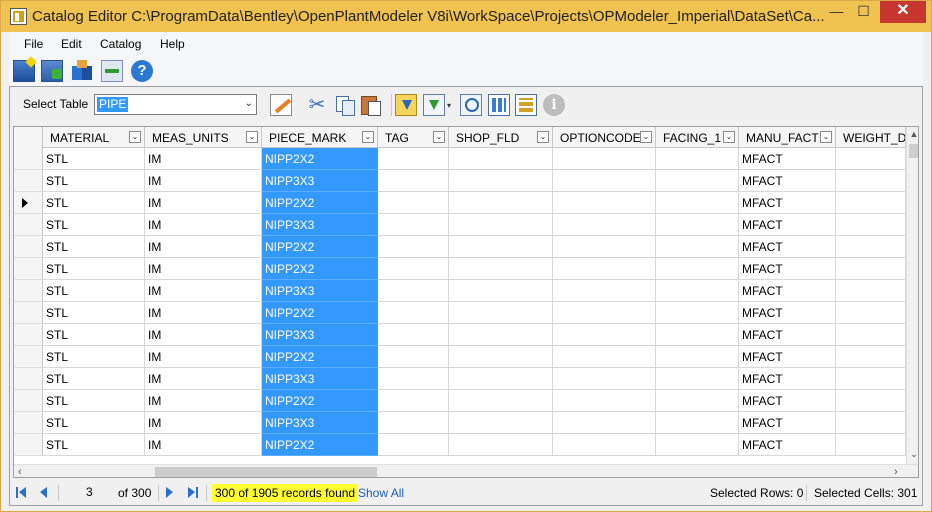  What do you see at coordinates (406, 105) in the screenshot?
I see `filter-icon` at bounding box center [406, 105].